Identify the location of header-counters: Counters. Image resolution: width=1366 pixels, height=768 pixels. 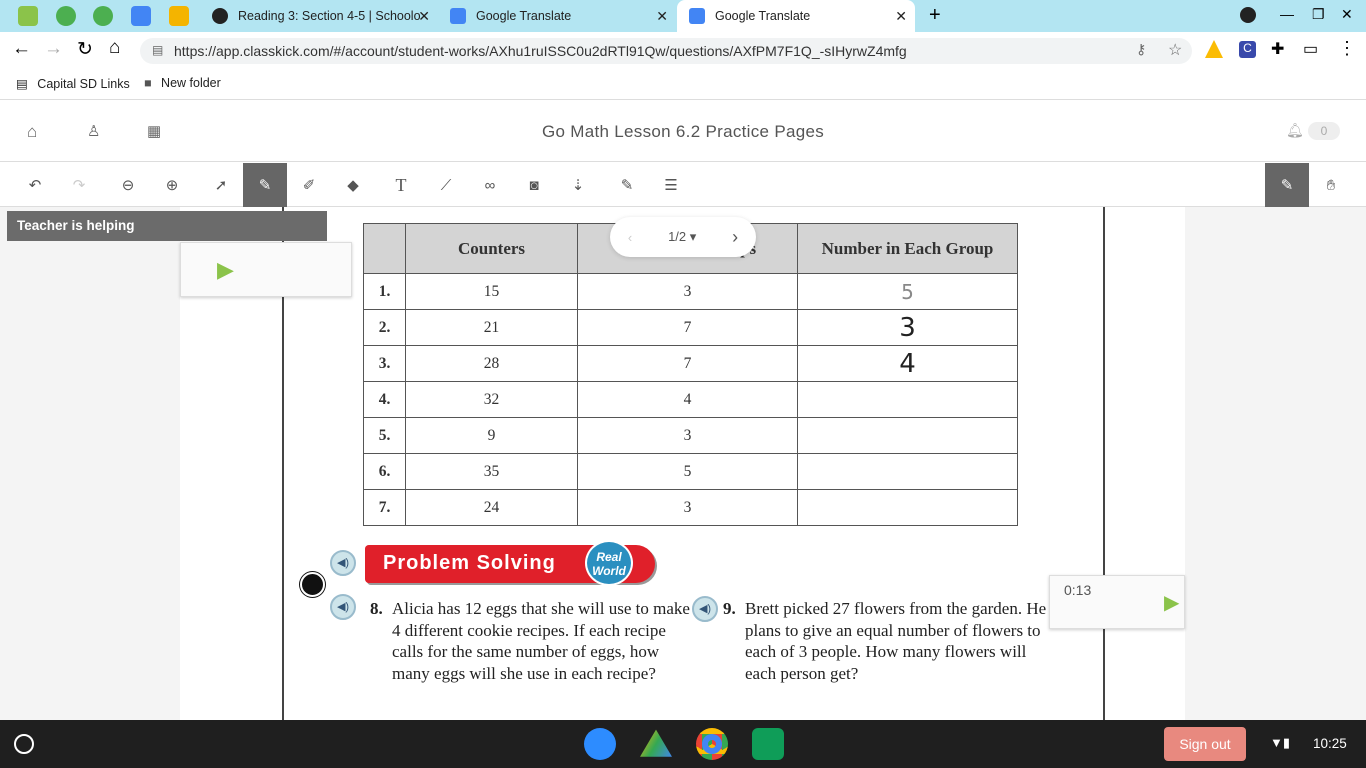
(491, 248).